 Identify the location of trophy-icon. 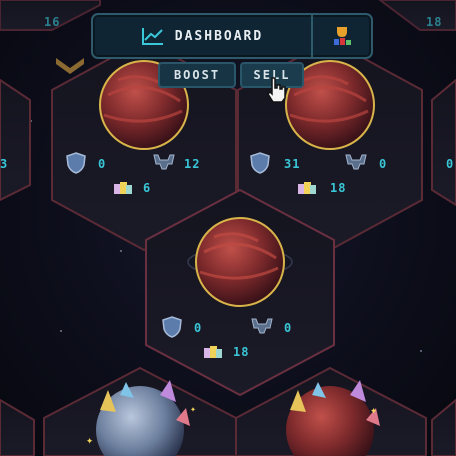
(342, 36).